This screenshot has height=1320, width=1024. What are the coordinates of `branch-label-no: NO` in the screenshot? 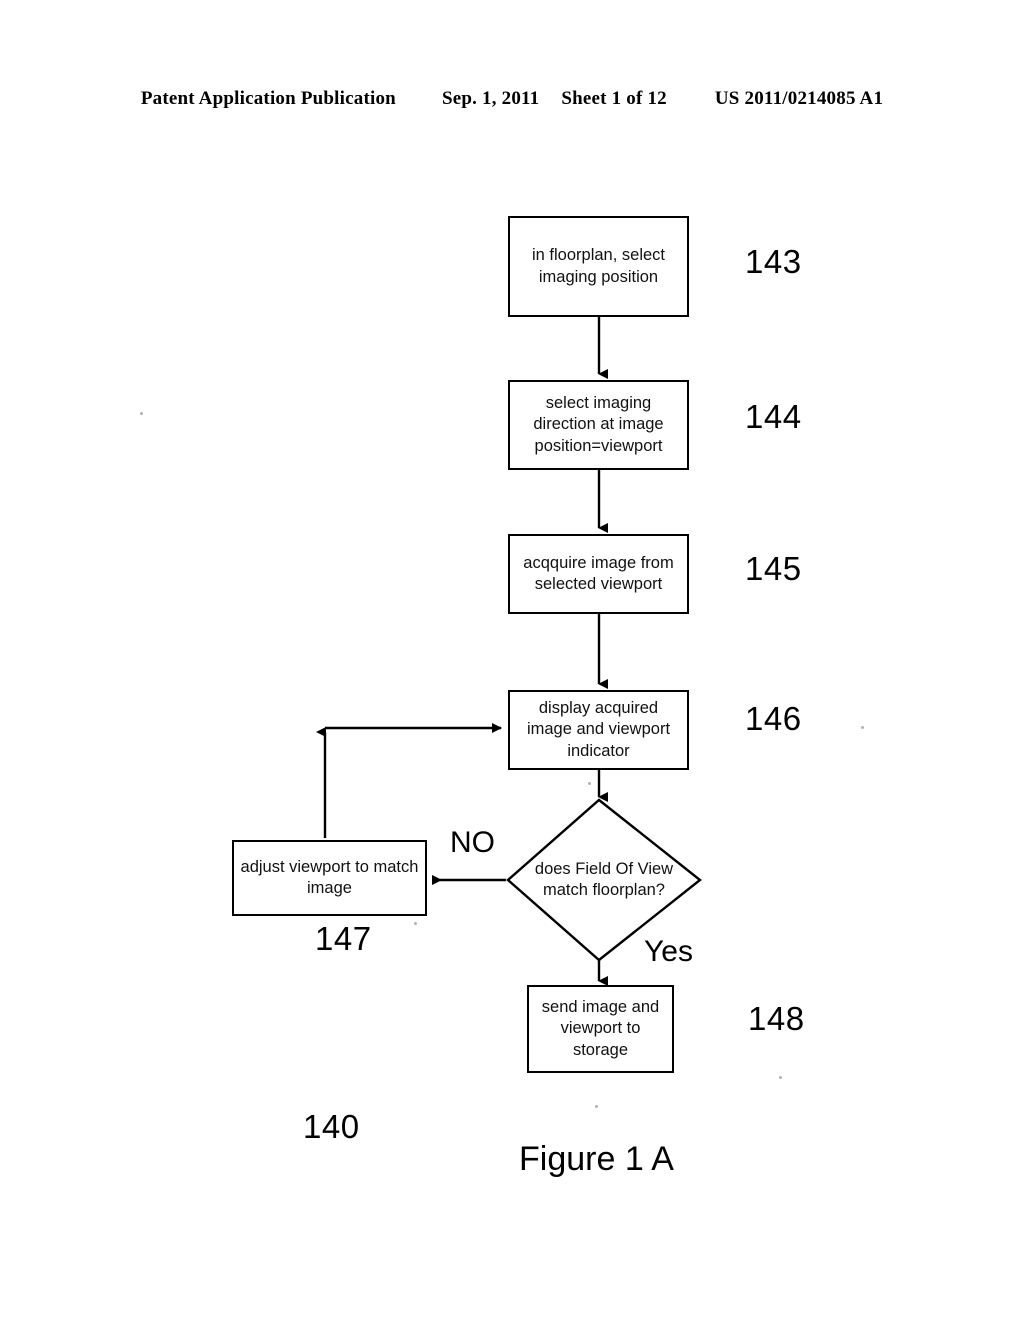 It's located at (472, 842).